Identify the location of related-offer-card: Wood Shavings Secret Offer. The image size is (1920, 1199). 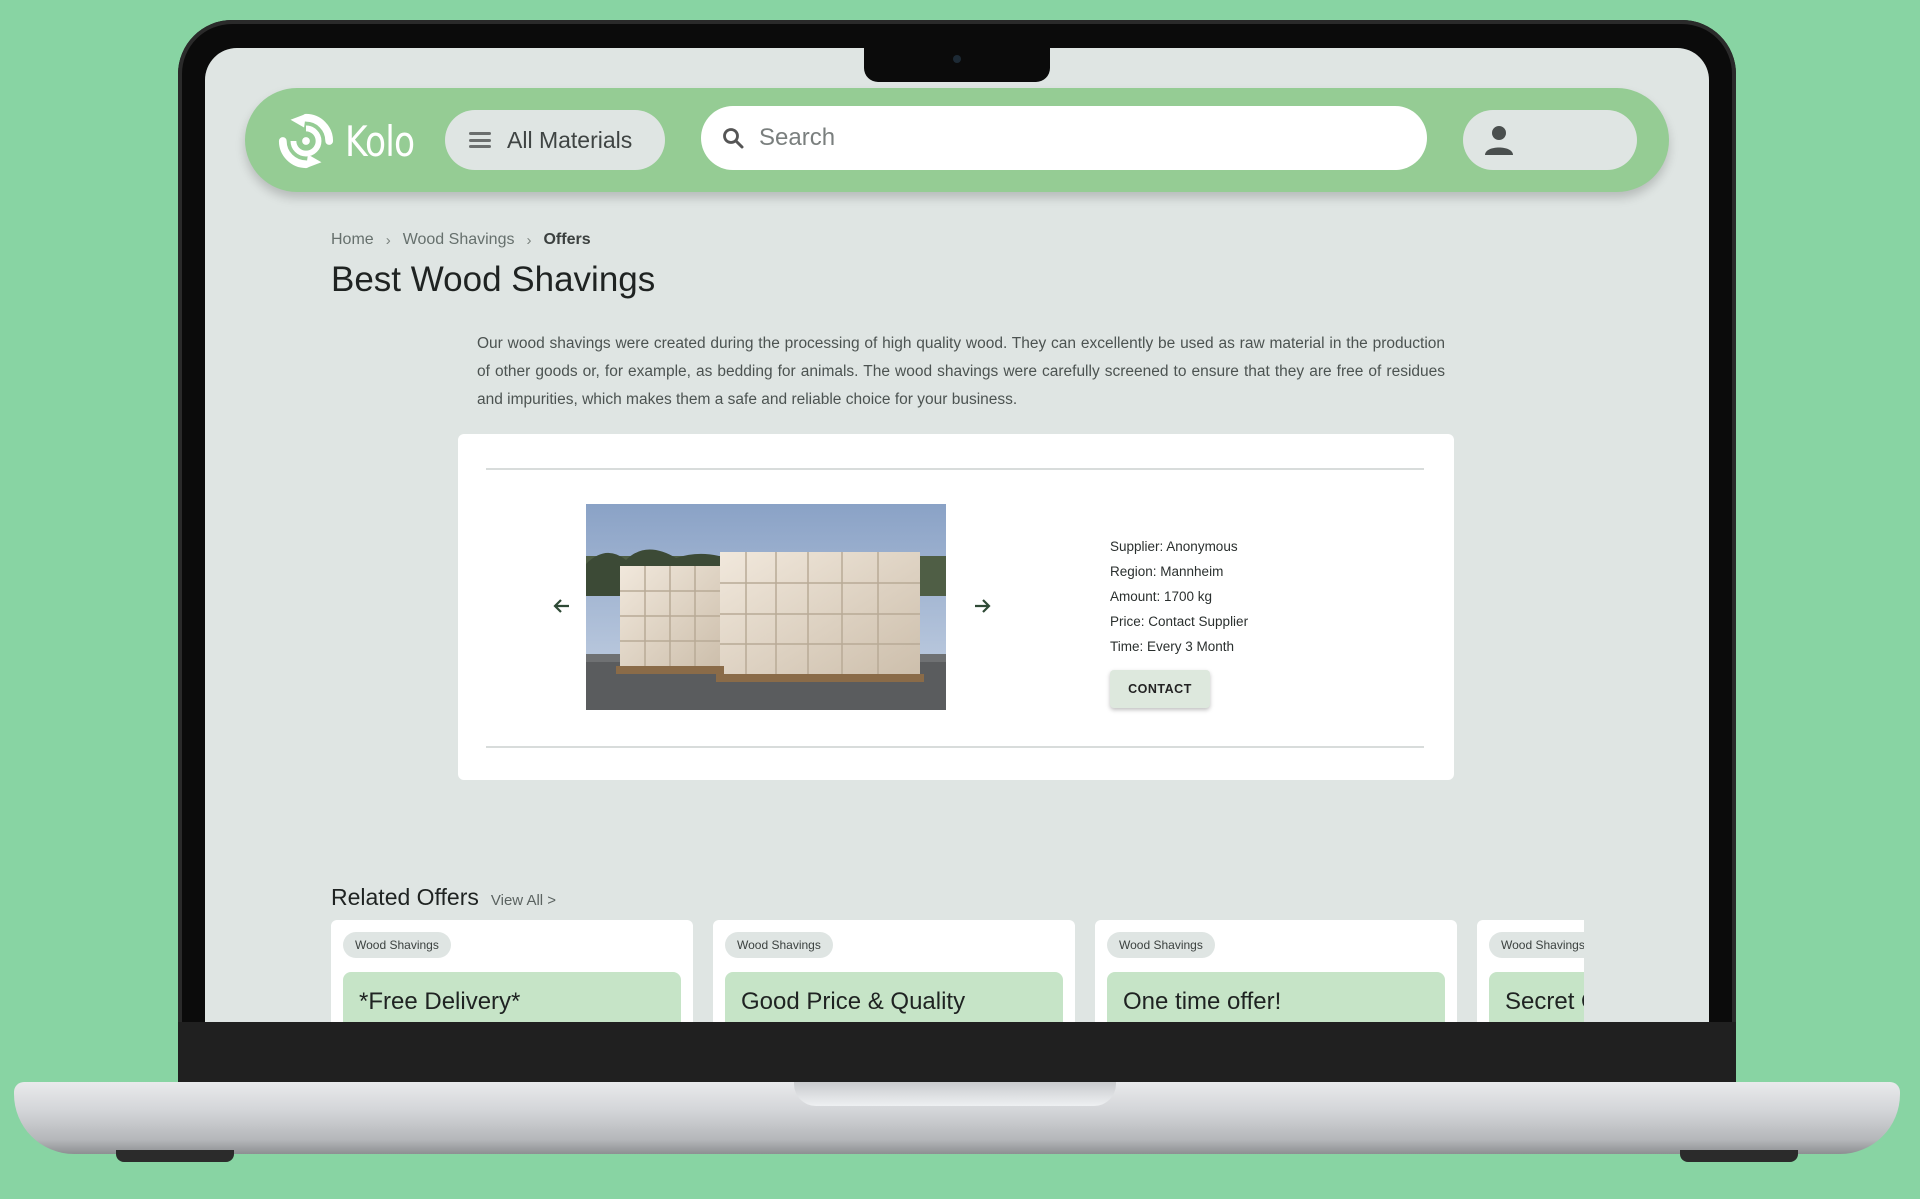
(1530, 971).